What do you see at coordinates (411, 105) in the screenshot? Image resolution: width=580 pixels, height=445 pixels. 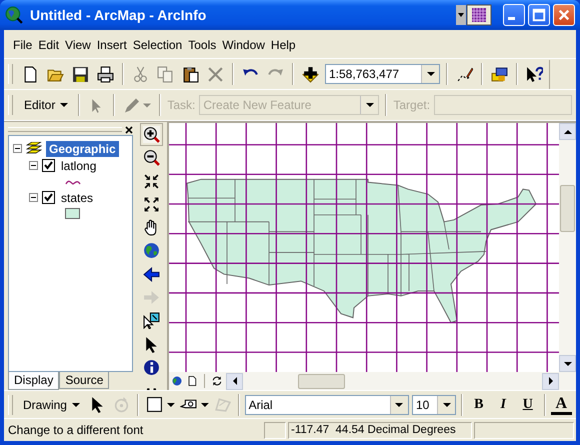 I see `target-label: Target:` at bounding box center [411, 105].